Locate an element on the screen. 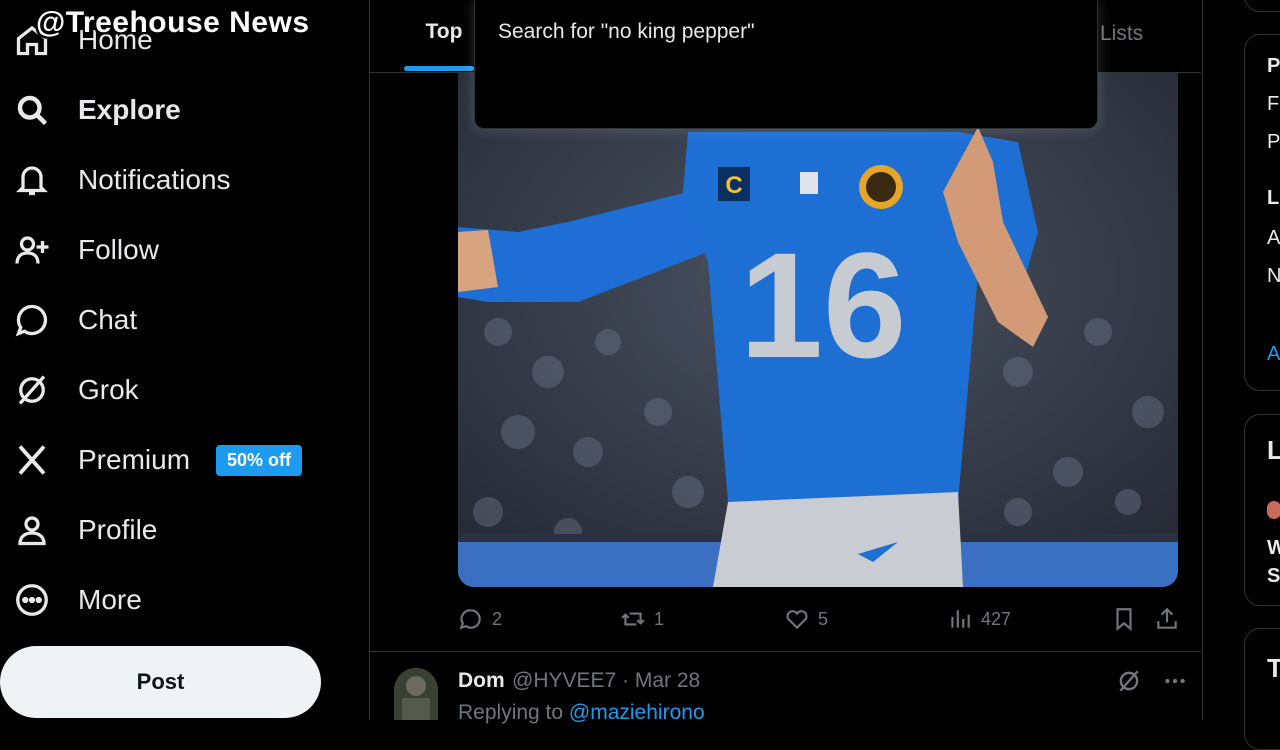 Image resolution: width=1280 pixels, height=750 pixels. bookmark-icon is located at coordinates (1124, 620).